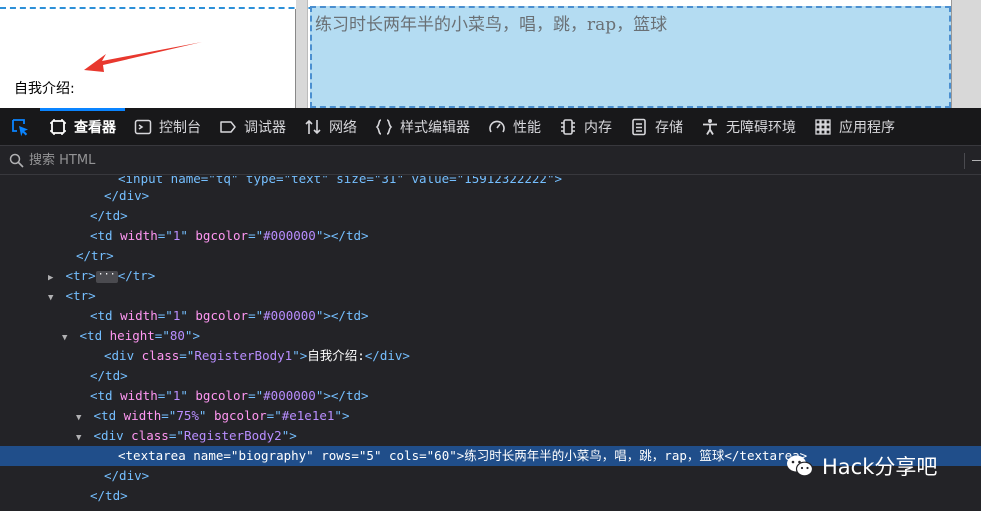 The image size is (981, 511). I want to click on attribute-value: 75%, so click(187, 415).